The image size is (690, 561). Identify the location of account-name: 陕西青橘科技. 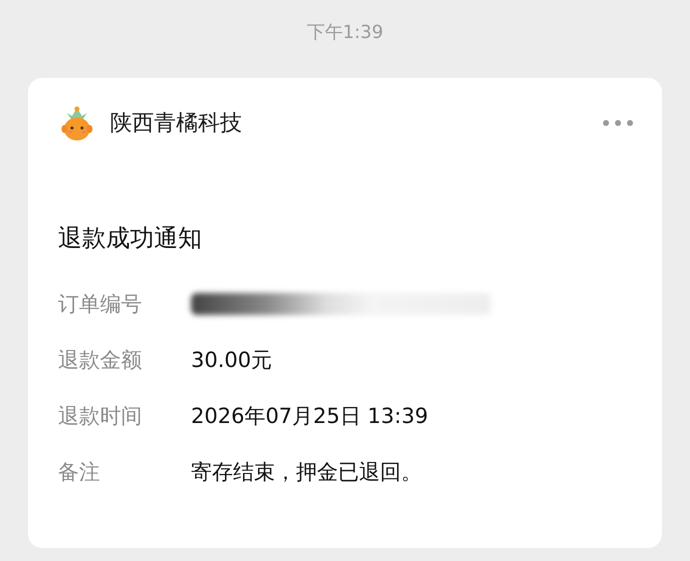
(176, 124).